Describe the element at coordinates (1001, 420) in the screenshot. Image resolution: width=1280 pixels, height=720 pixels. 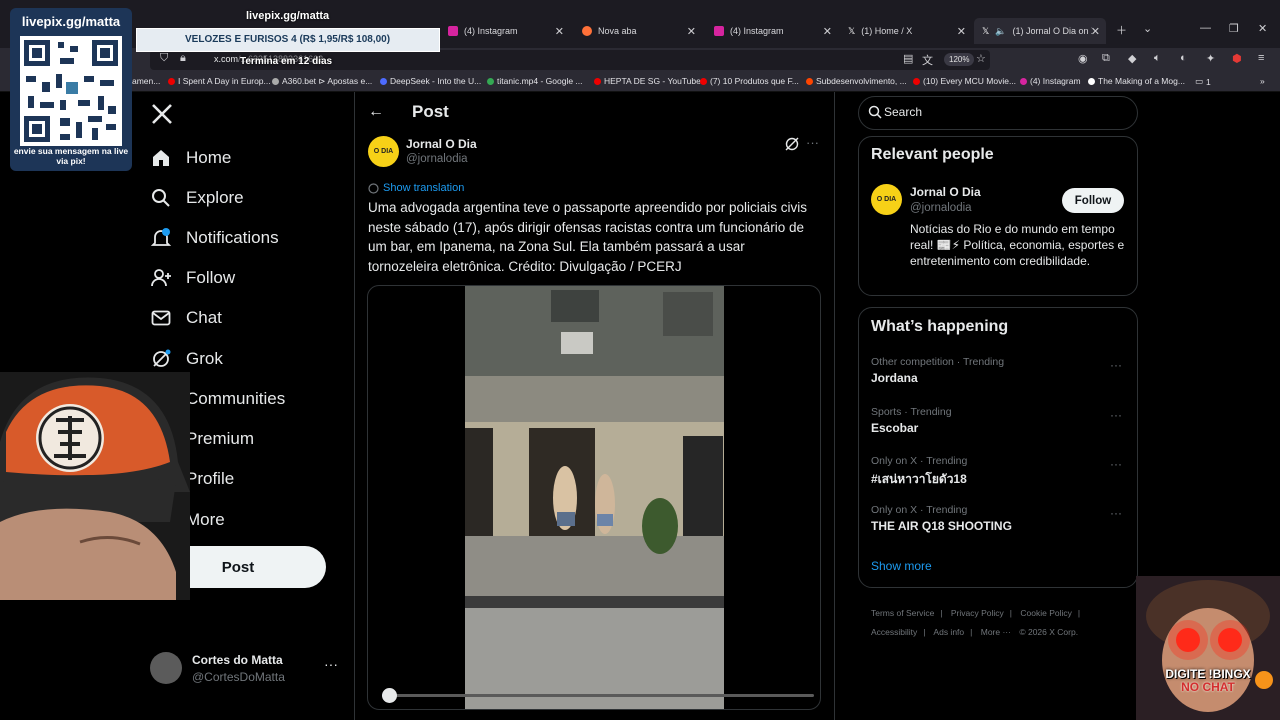
I see `trend-item: Sports · Trending Escobar` at that location.